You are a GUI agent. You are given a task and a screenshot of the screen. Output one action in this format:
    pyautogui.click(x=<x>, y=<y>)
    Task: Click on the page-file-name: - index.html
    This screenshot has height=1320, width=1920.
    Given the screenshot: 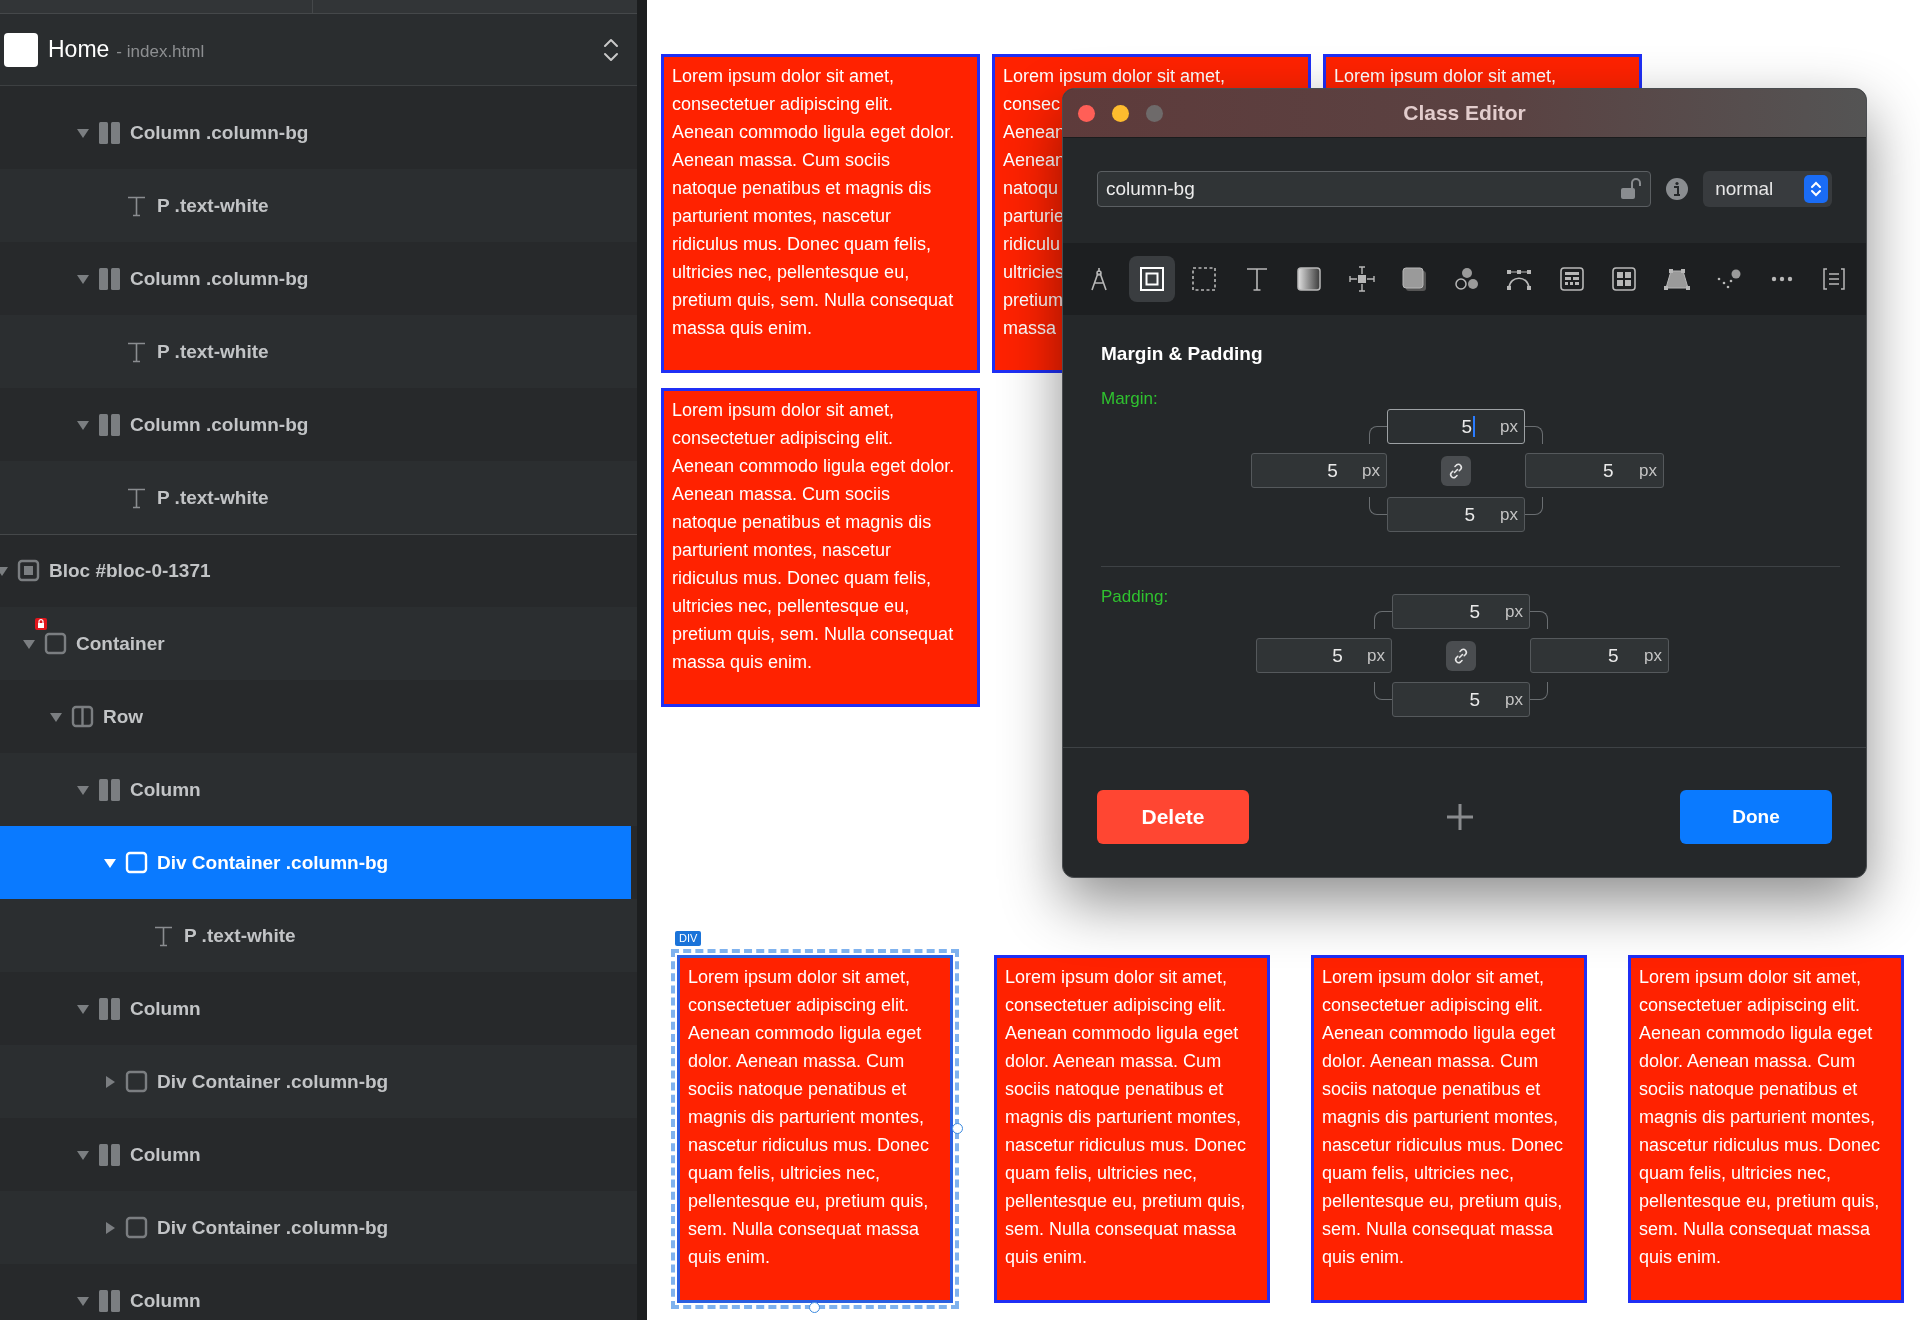 What is the action you would take?
    pyautogui.click(x=160, y=51)
    